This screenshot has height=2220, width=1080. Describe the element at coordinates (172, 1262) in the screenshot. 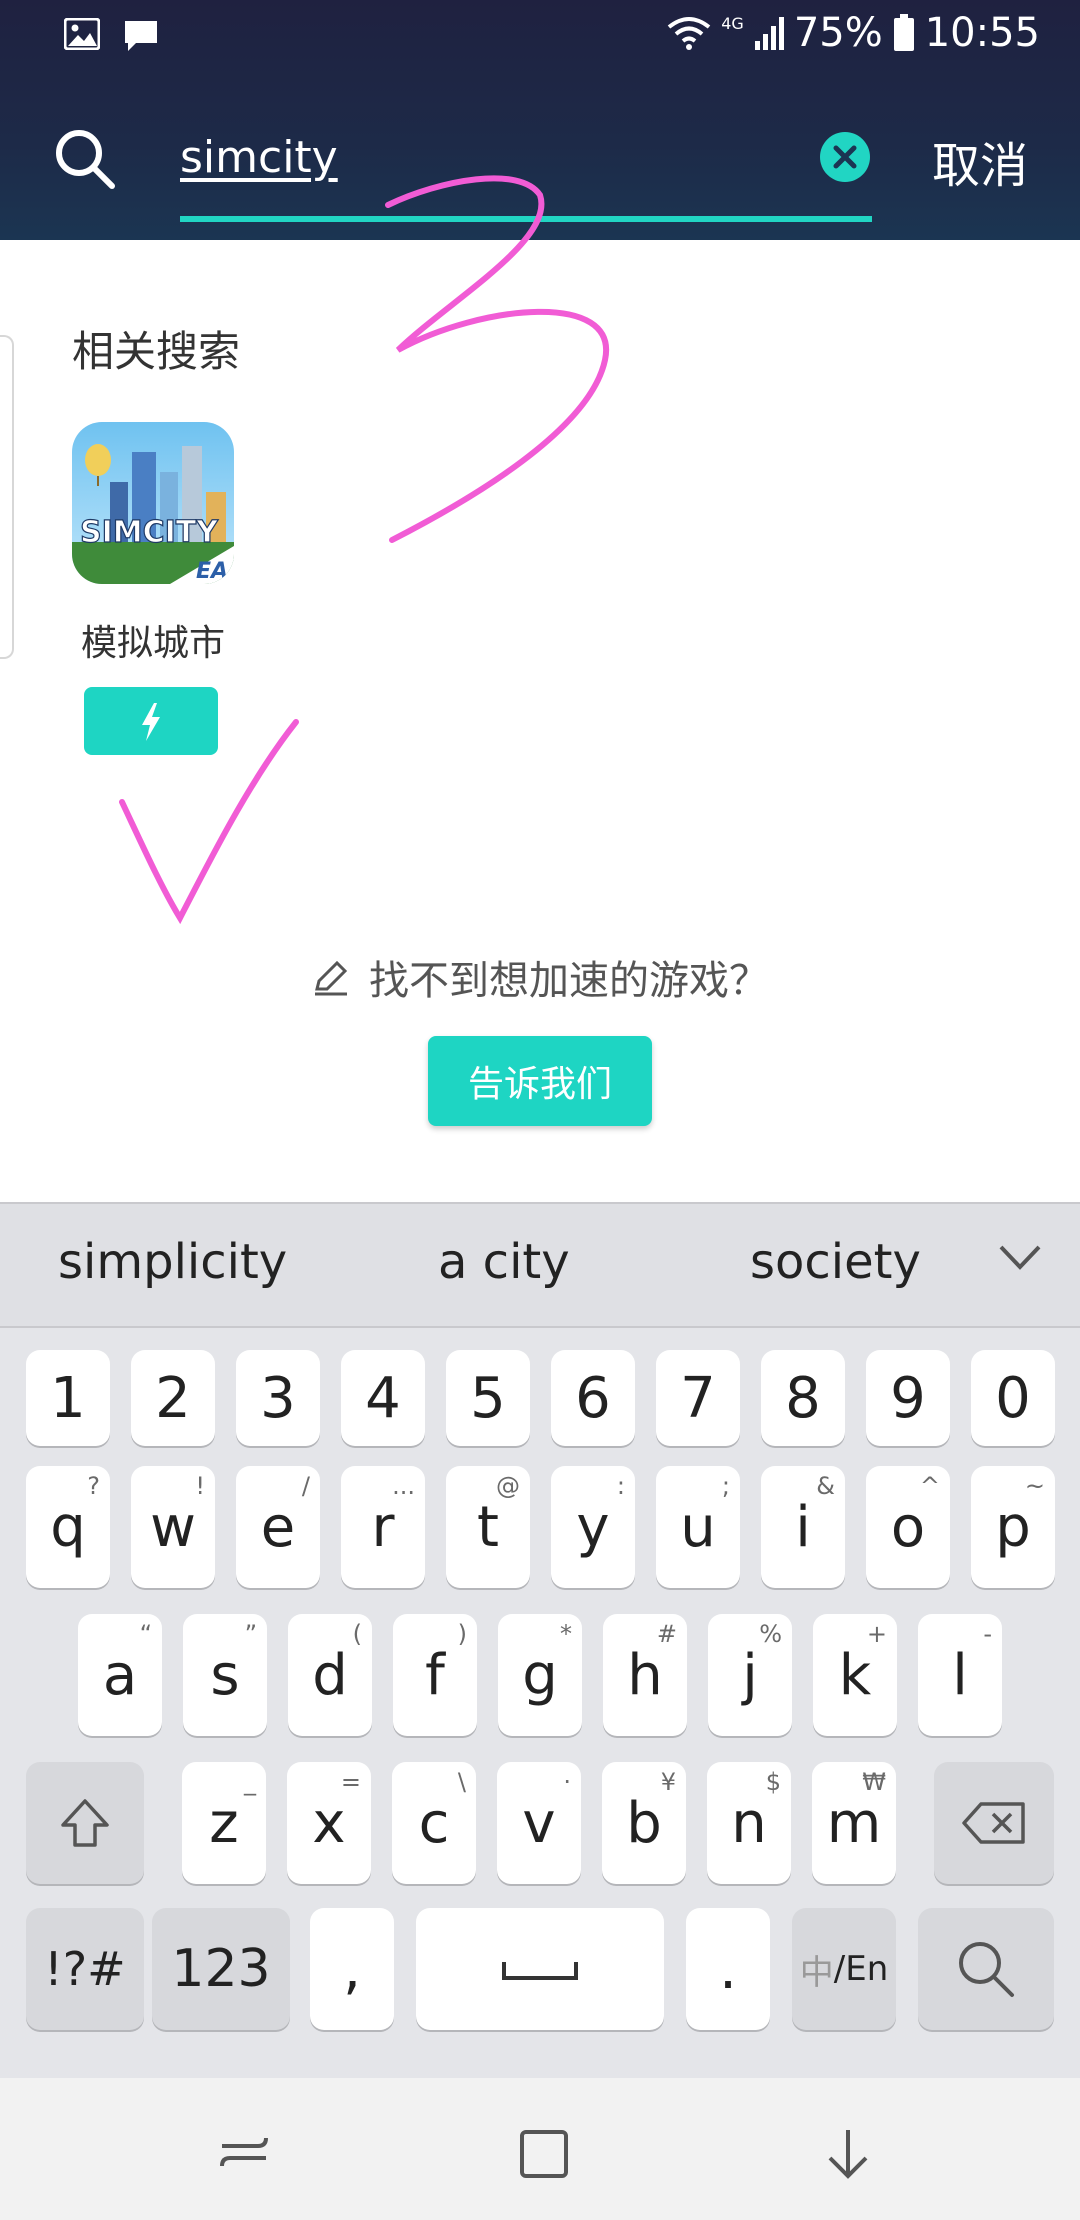

I see `suggestion-1: simplicity` at that location.